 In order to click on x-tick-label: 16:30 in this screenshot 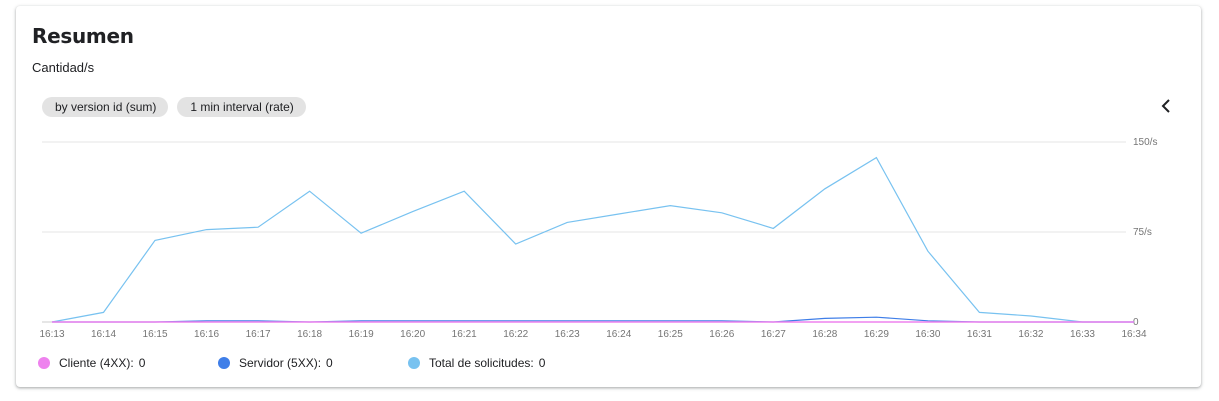, I will do `click(927, 334)`.